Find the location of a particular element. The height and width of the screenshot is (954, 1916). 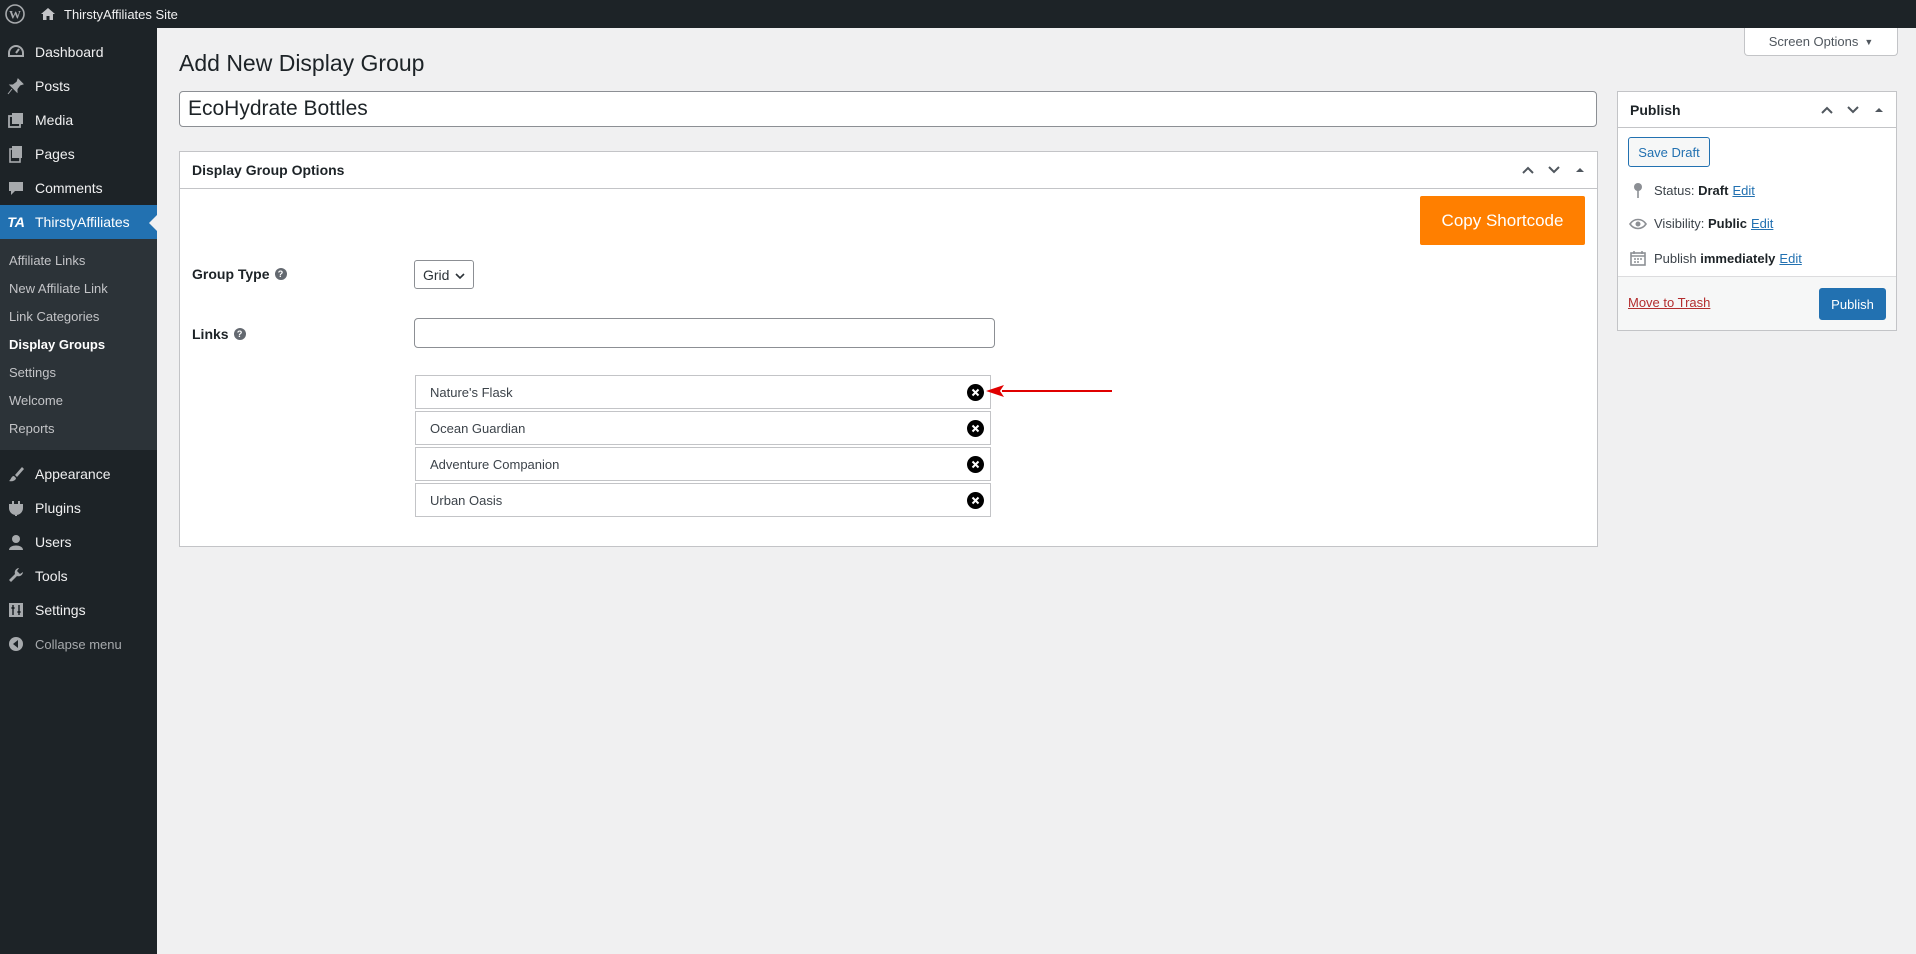

submenu-item-reports: Reports is located at coordinates (78, 428).